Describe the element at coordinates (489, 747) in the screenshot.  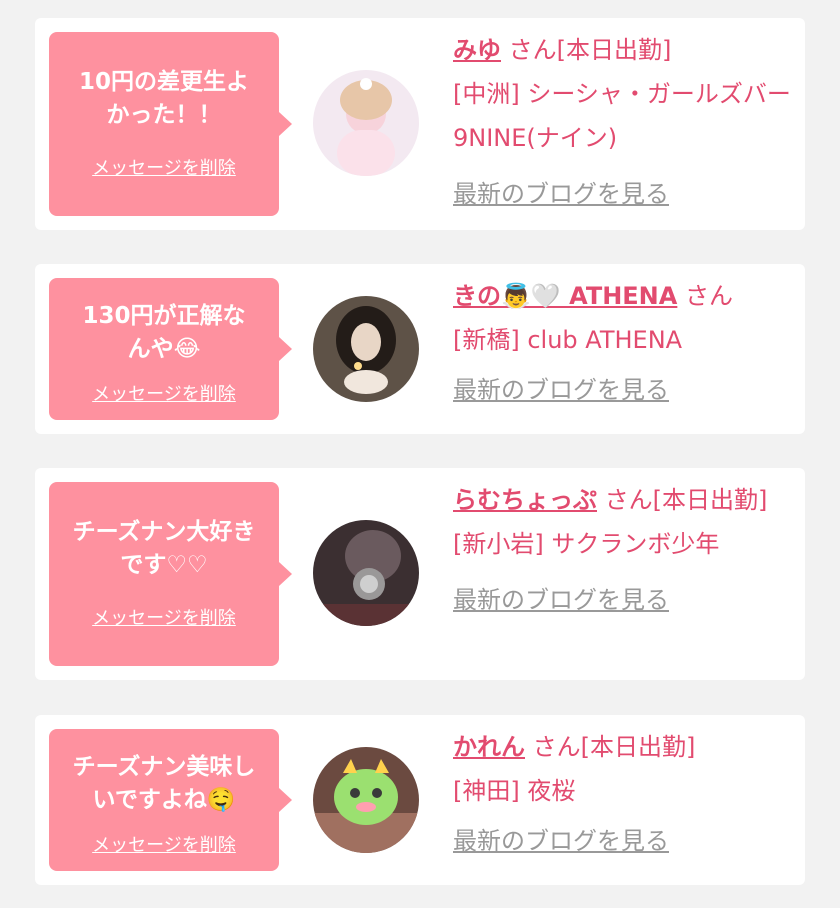
I see `cast-name-link: かれん` at that location.